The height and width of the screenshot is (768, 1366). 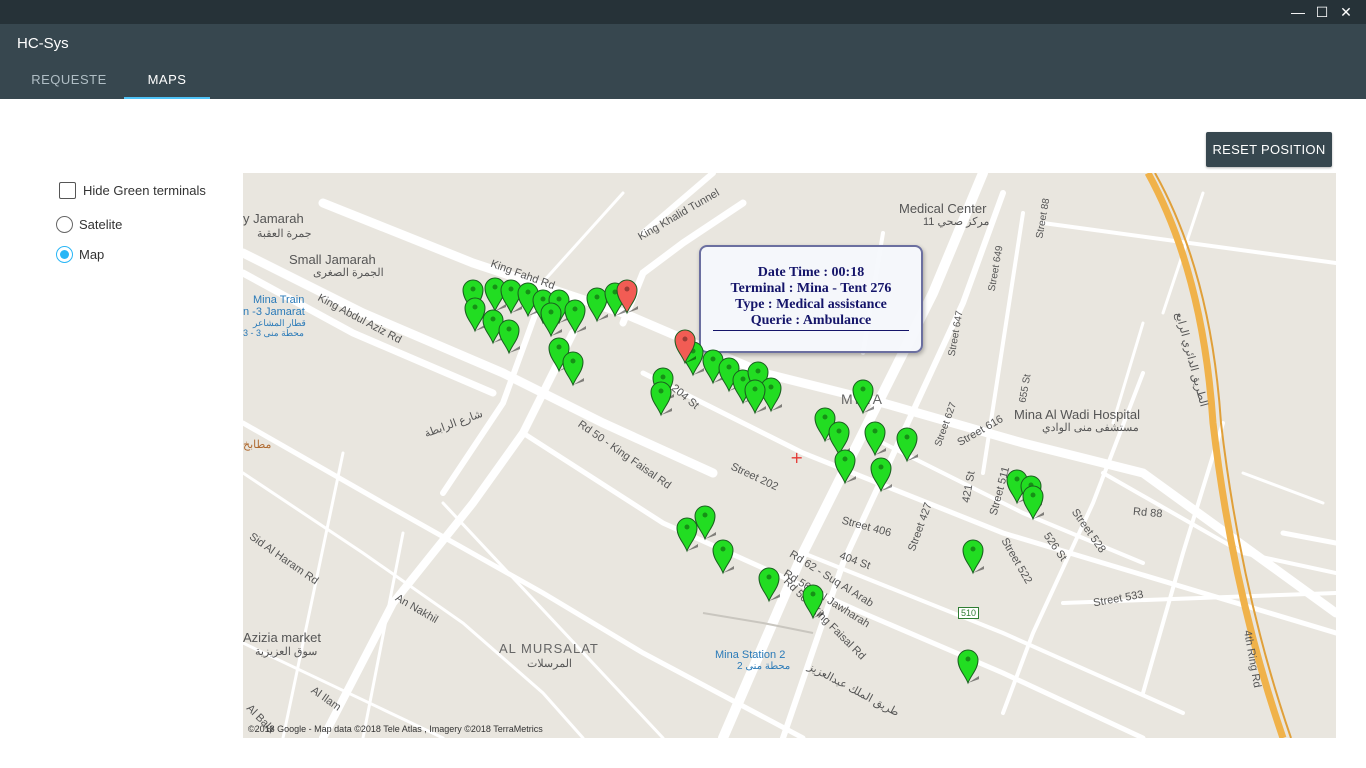 What do you see at coordinates (43, 43) in the screenshot?
I see `app-title: HC-Sys` at bounding box center [43, 43].